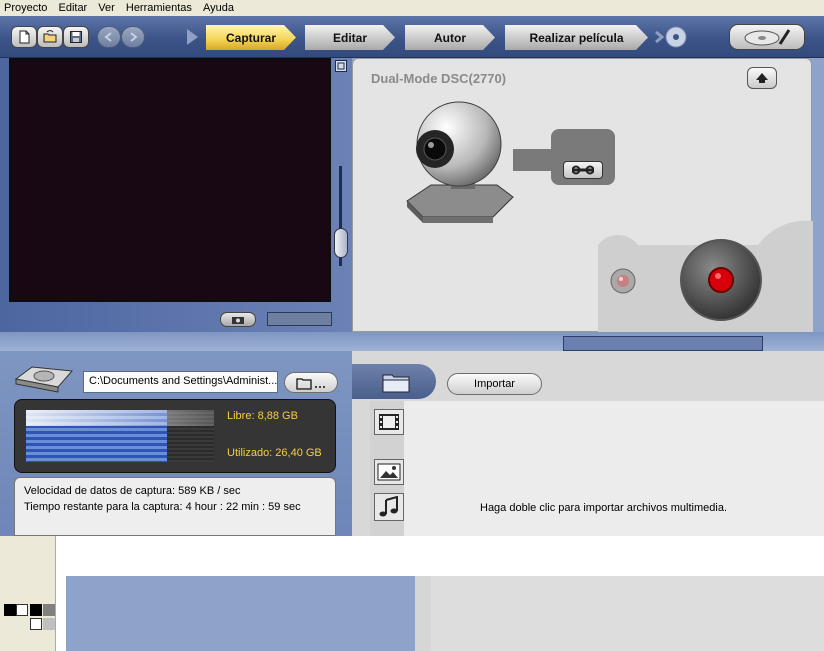 The width and height of the screenshot is (824, 651). I want to click on back-button, so click(109, 37).